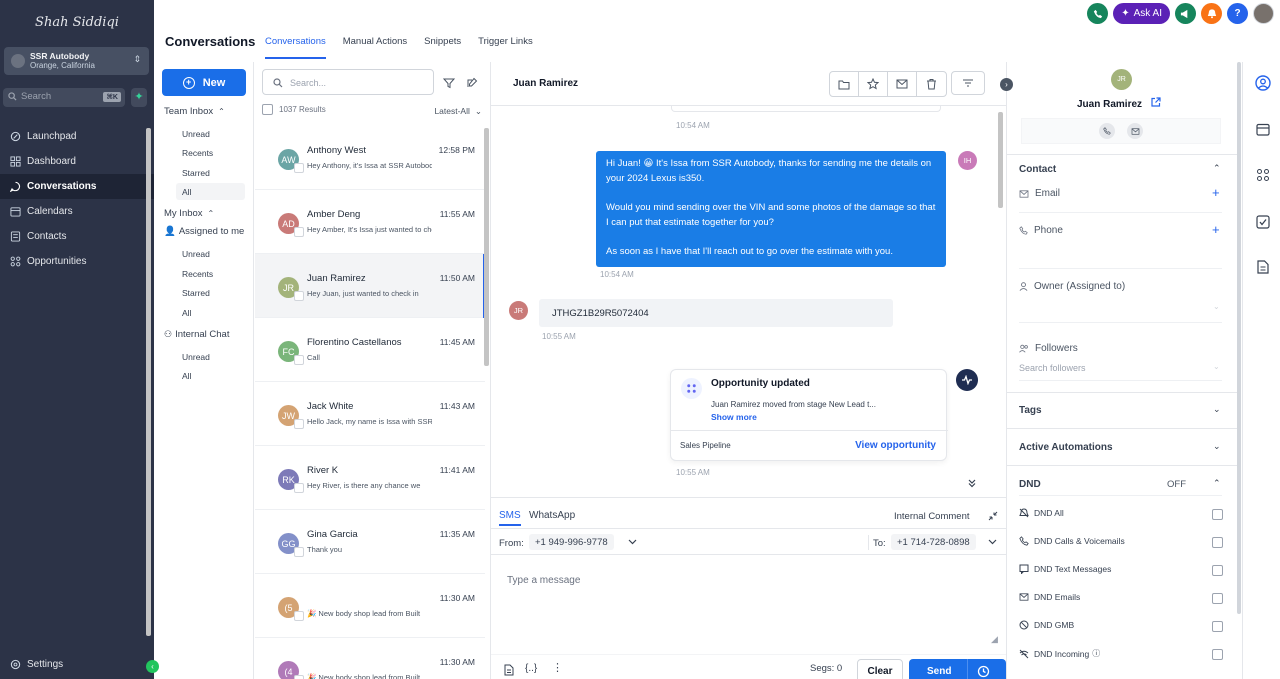 This screenshot has height=679, width=1280. I want to click on ask-ai-button: ✦ Ask AI, so click(1141, 13).